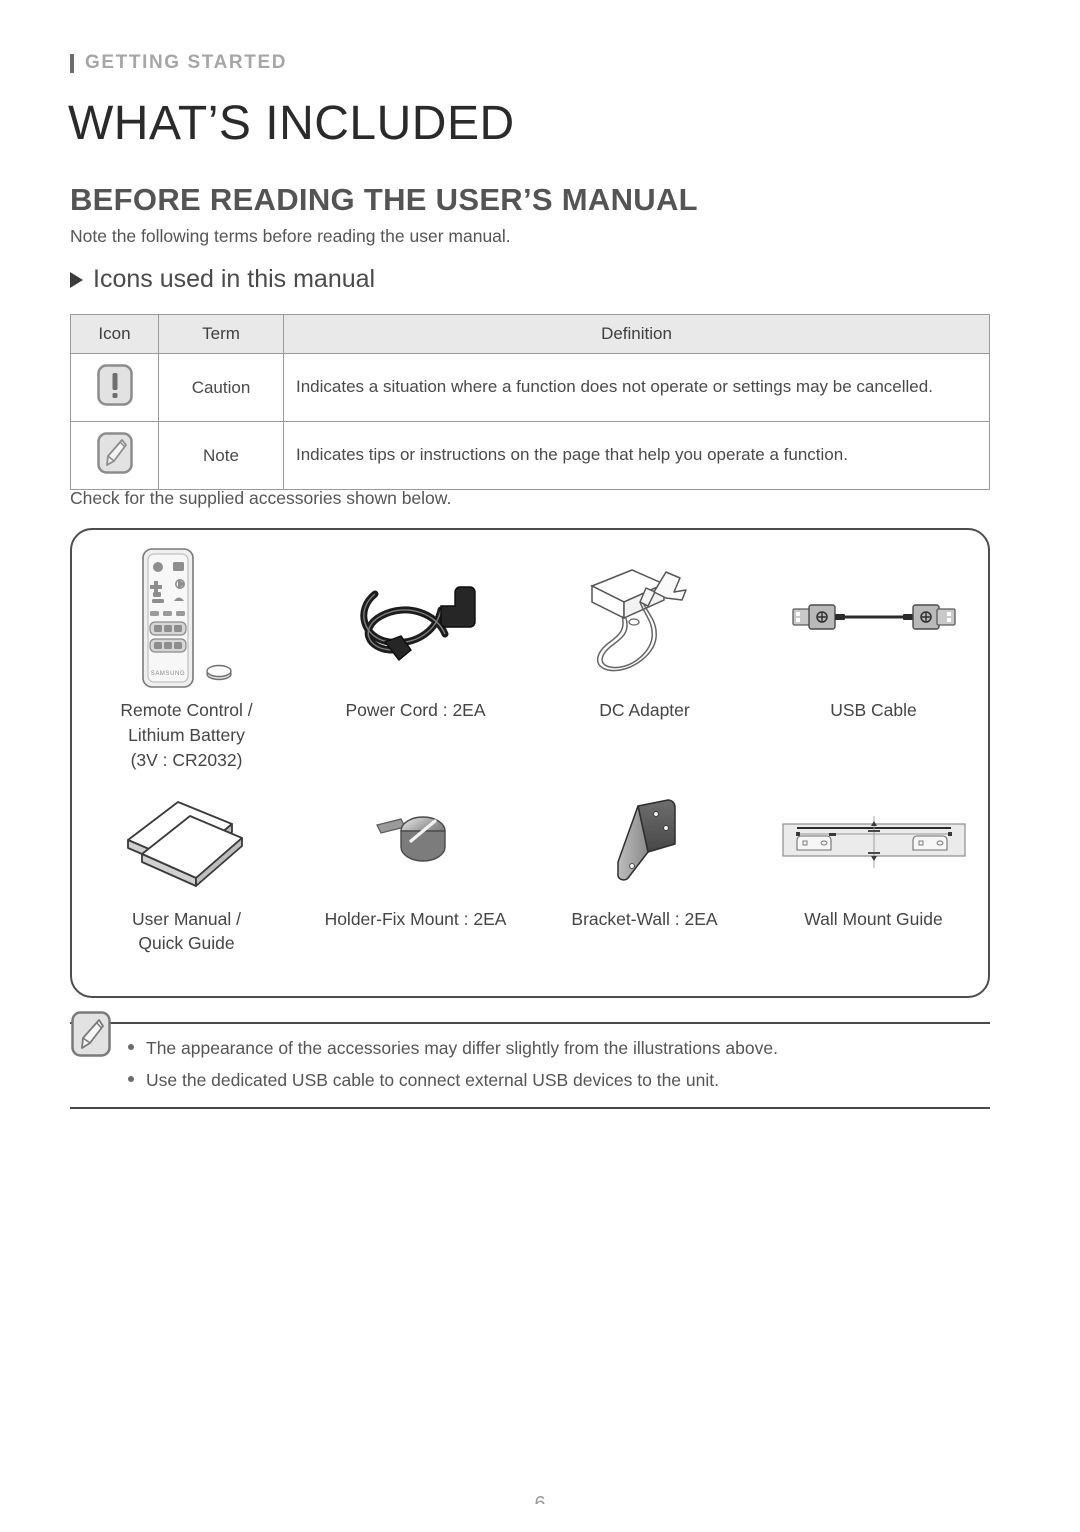 The image size is (1080, 1532). What do you see at coordinates (234, 279) in the screenshot?
I see `subsection-heading-label: Icons used in this manual` at bounding box center [234, 279].